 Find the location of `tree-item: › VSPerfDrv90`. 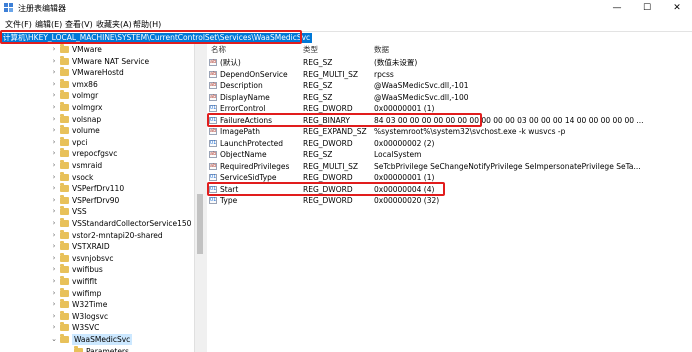

tree-item: › VSPerfDrv90 is located at coordinates (97, 200).